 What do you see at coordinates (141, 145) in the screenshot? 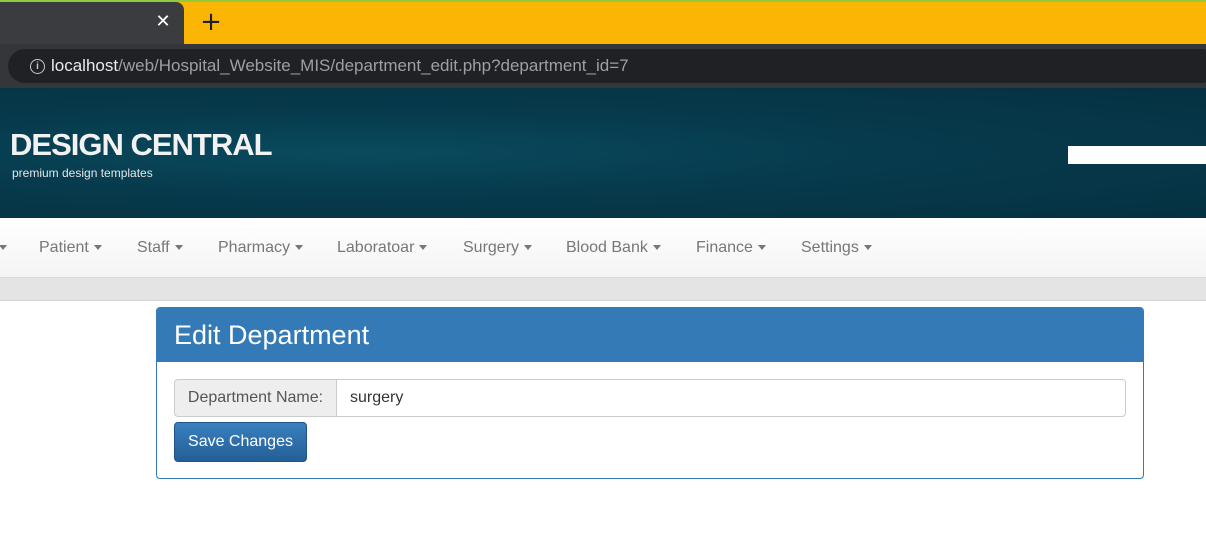
I see `logo-title: DESIGN CENTRAL` at bounding box center [141, 145].